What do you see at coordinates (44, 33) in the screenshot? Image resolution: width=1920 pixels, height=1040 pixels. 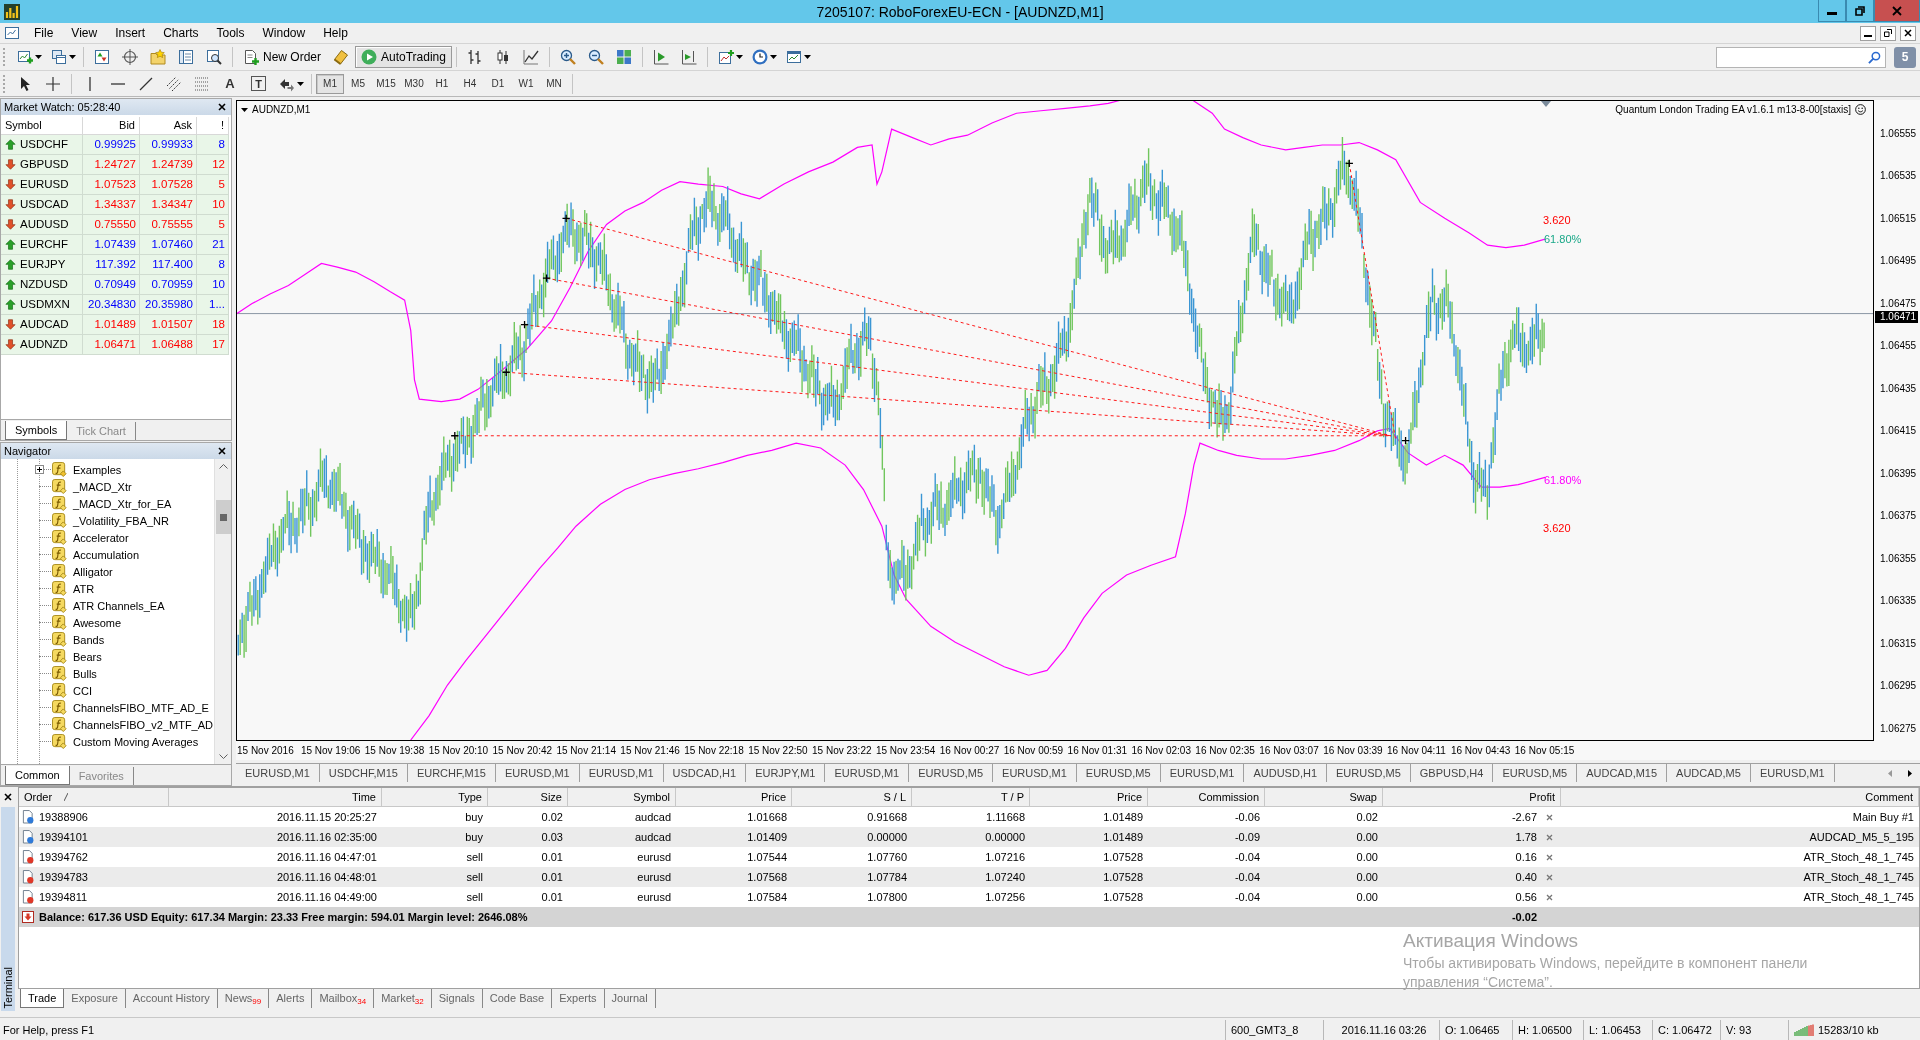 I see `menu-item: File` at bounding box center [44, 33].